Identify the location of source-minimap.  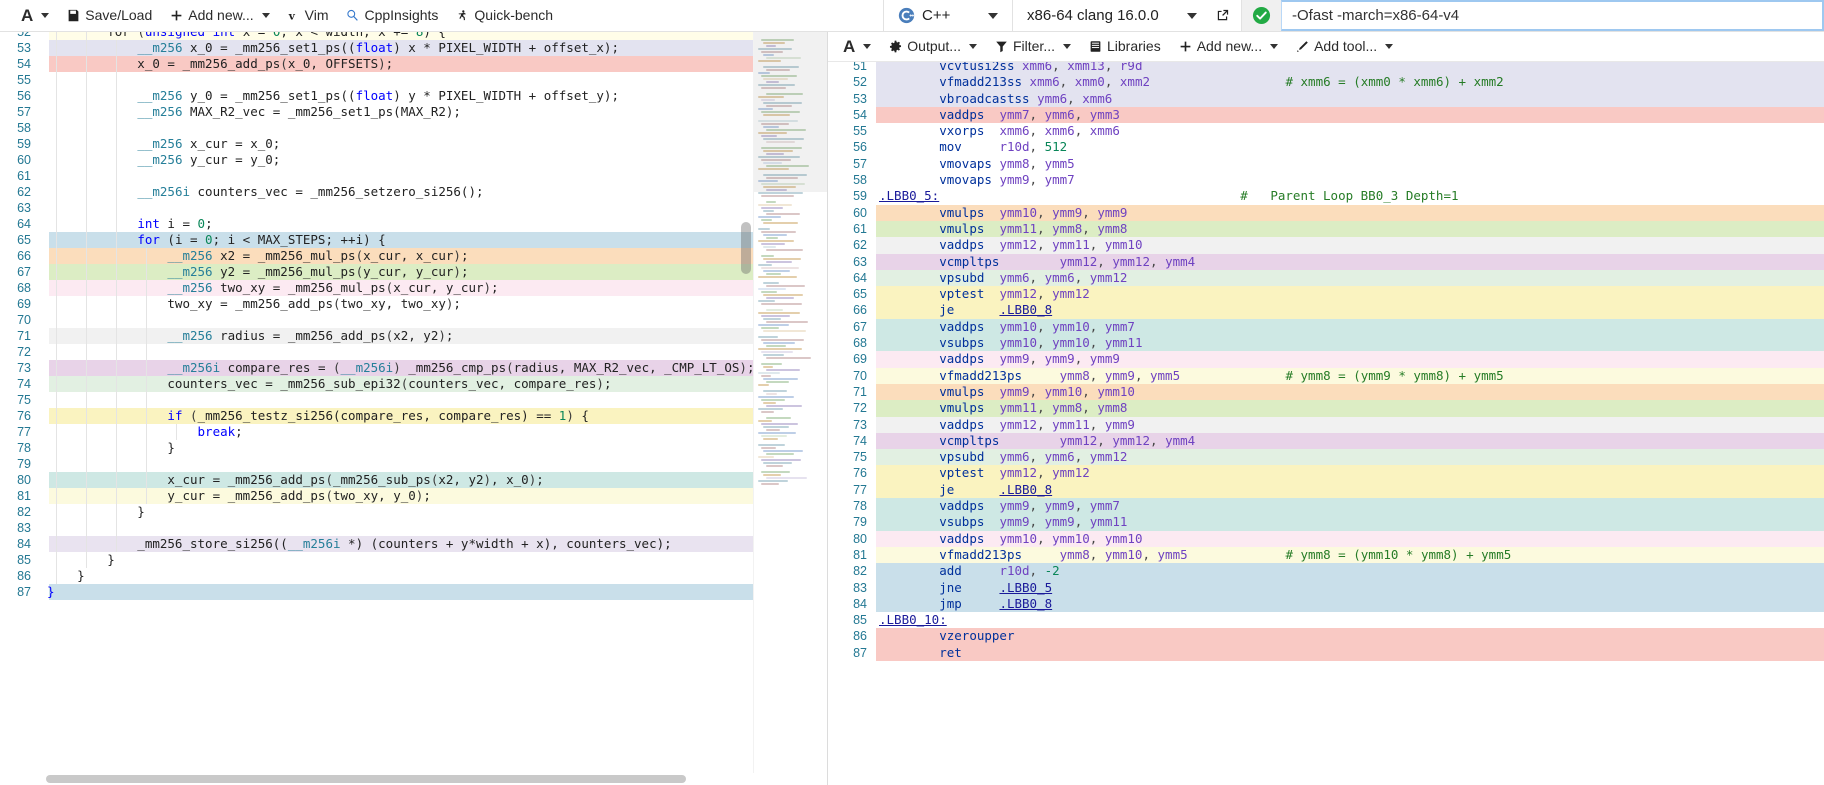
(790, 402).